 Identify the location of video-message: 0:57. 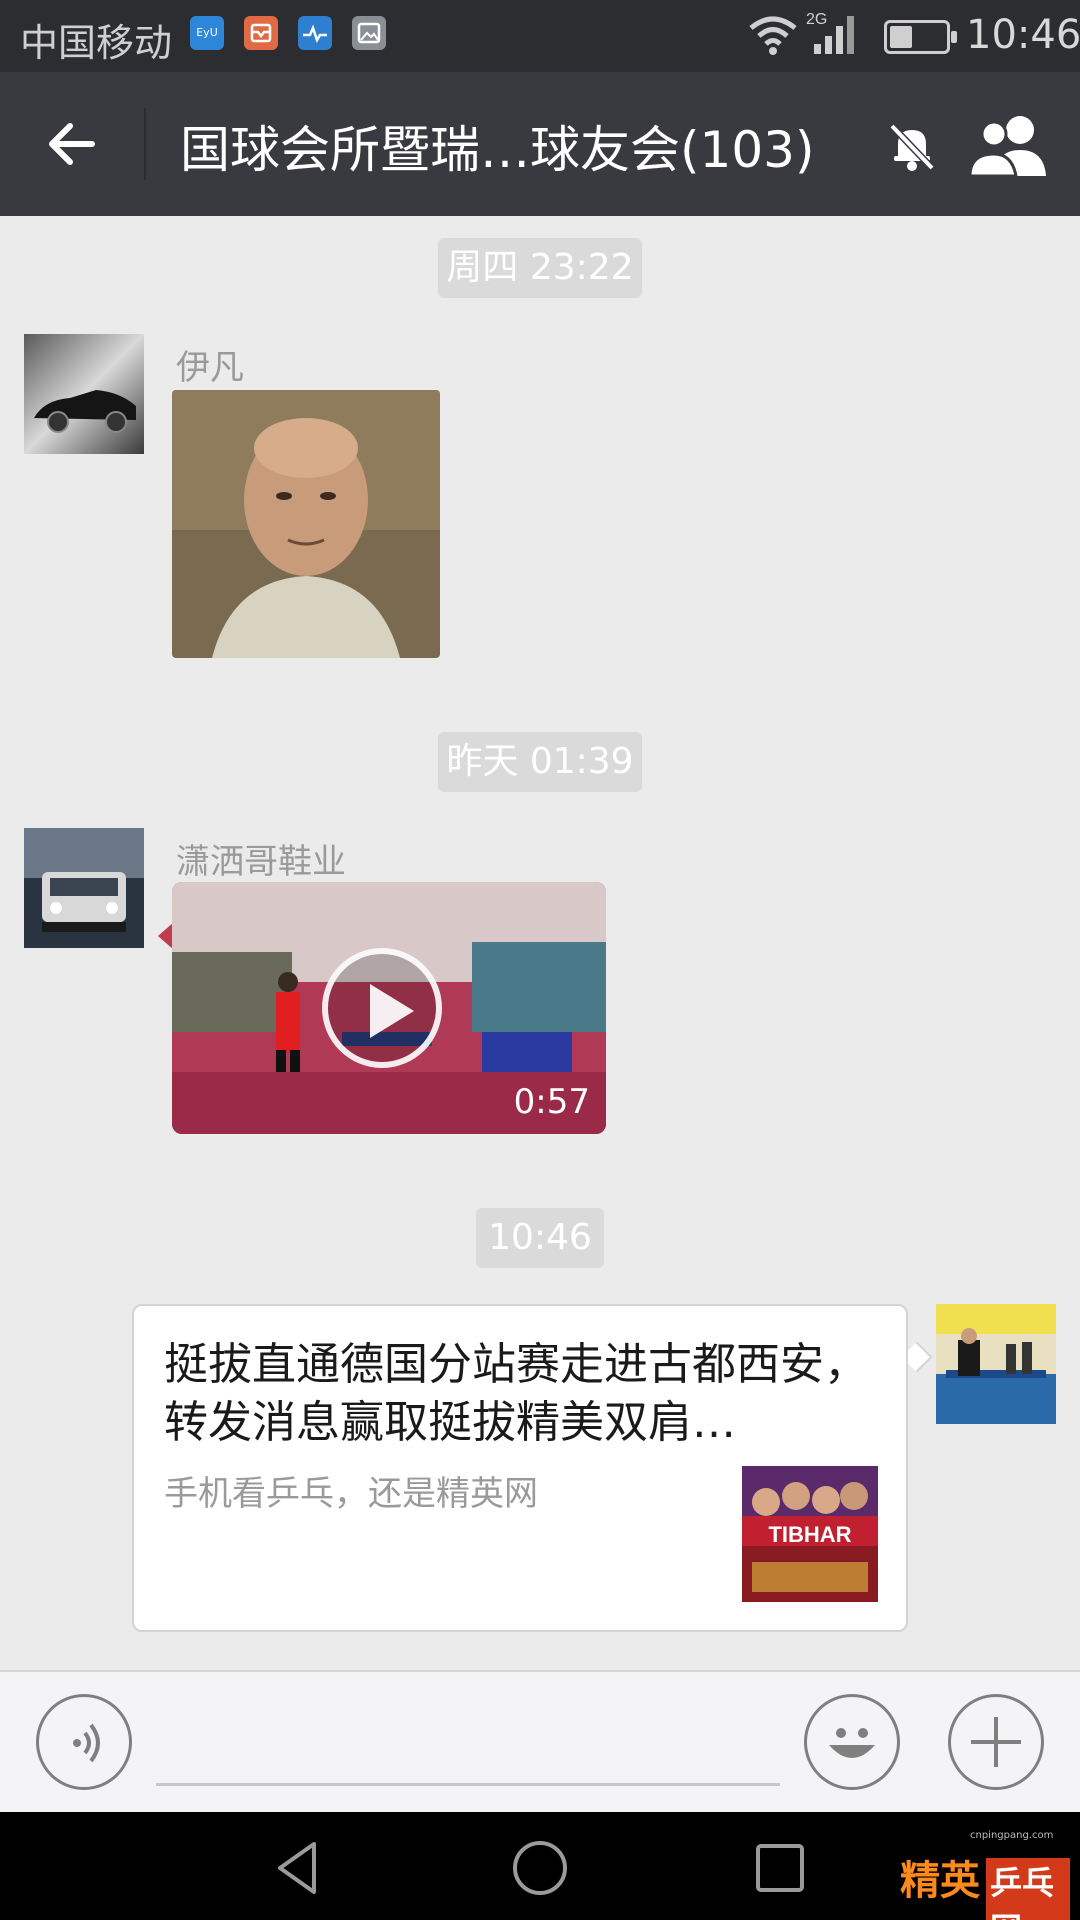
(389, 1008).